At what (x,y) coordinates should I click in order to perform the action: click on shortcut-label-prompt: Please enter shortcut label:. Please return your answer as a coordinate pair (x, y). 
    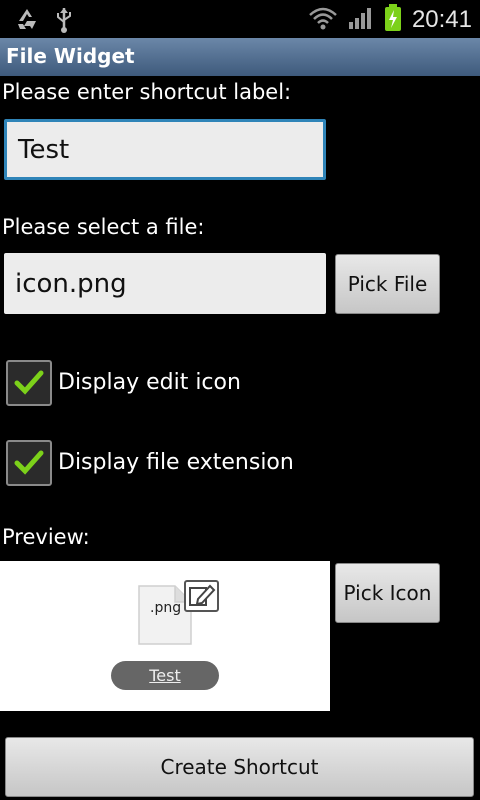
    Looking at the image, I should click on (147, 92).